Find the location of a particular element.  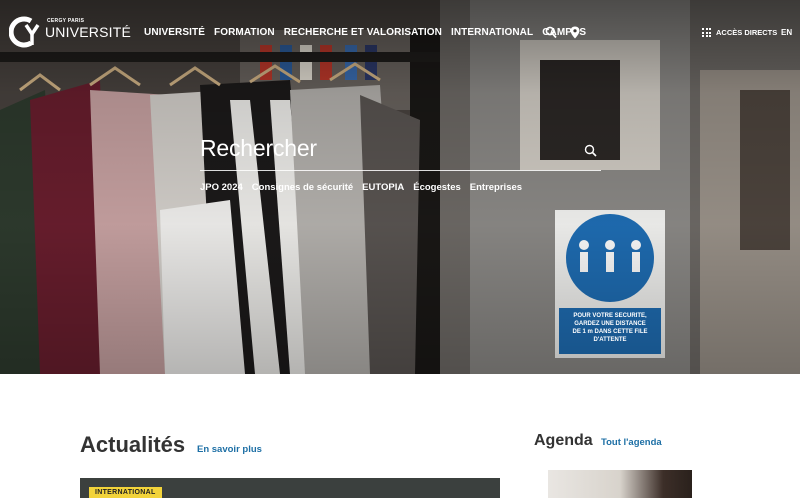

nav-item-recherche: RECHERCHE ET VALORISATION is located at coordinates (363, 32).